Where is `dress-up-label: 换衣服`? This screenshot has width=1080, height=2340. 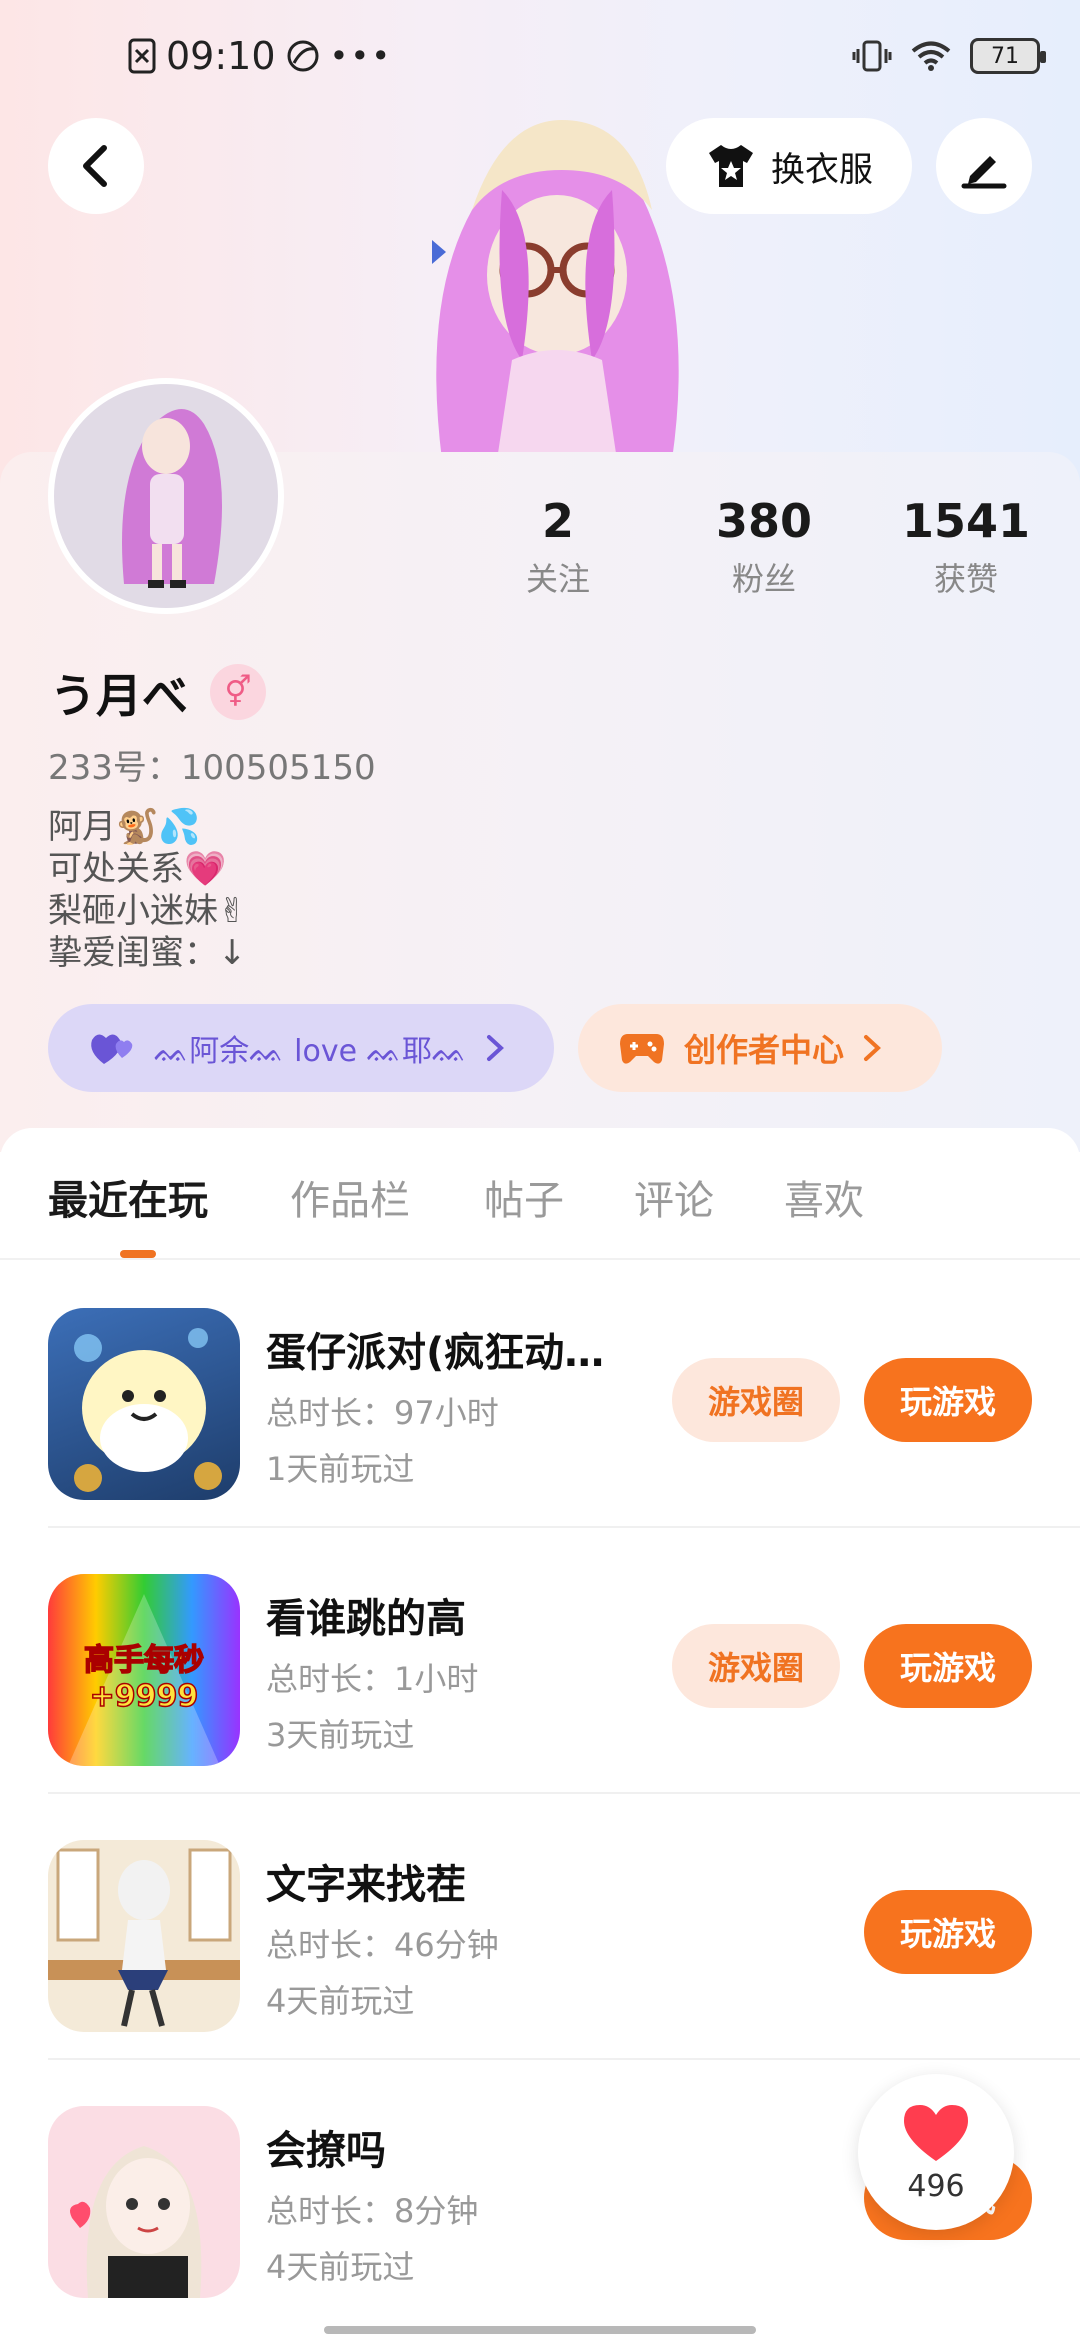 dress-up-label: 换衣服 is located at coordinates (822, 169).